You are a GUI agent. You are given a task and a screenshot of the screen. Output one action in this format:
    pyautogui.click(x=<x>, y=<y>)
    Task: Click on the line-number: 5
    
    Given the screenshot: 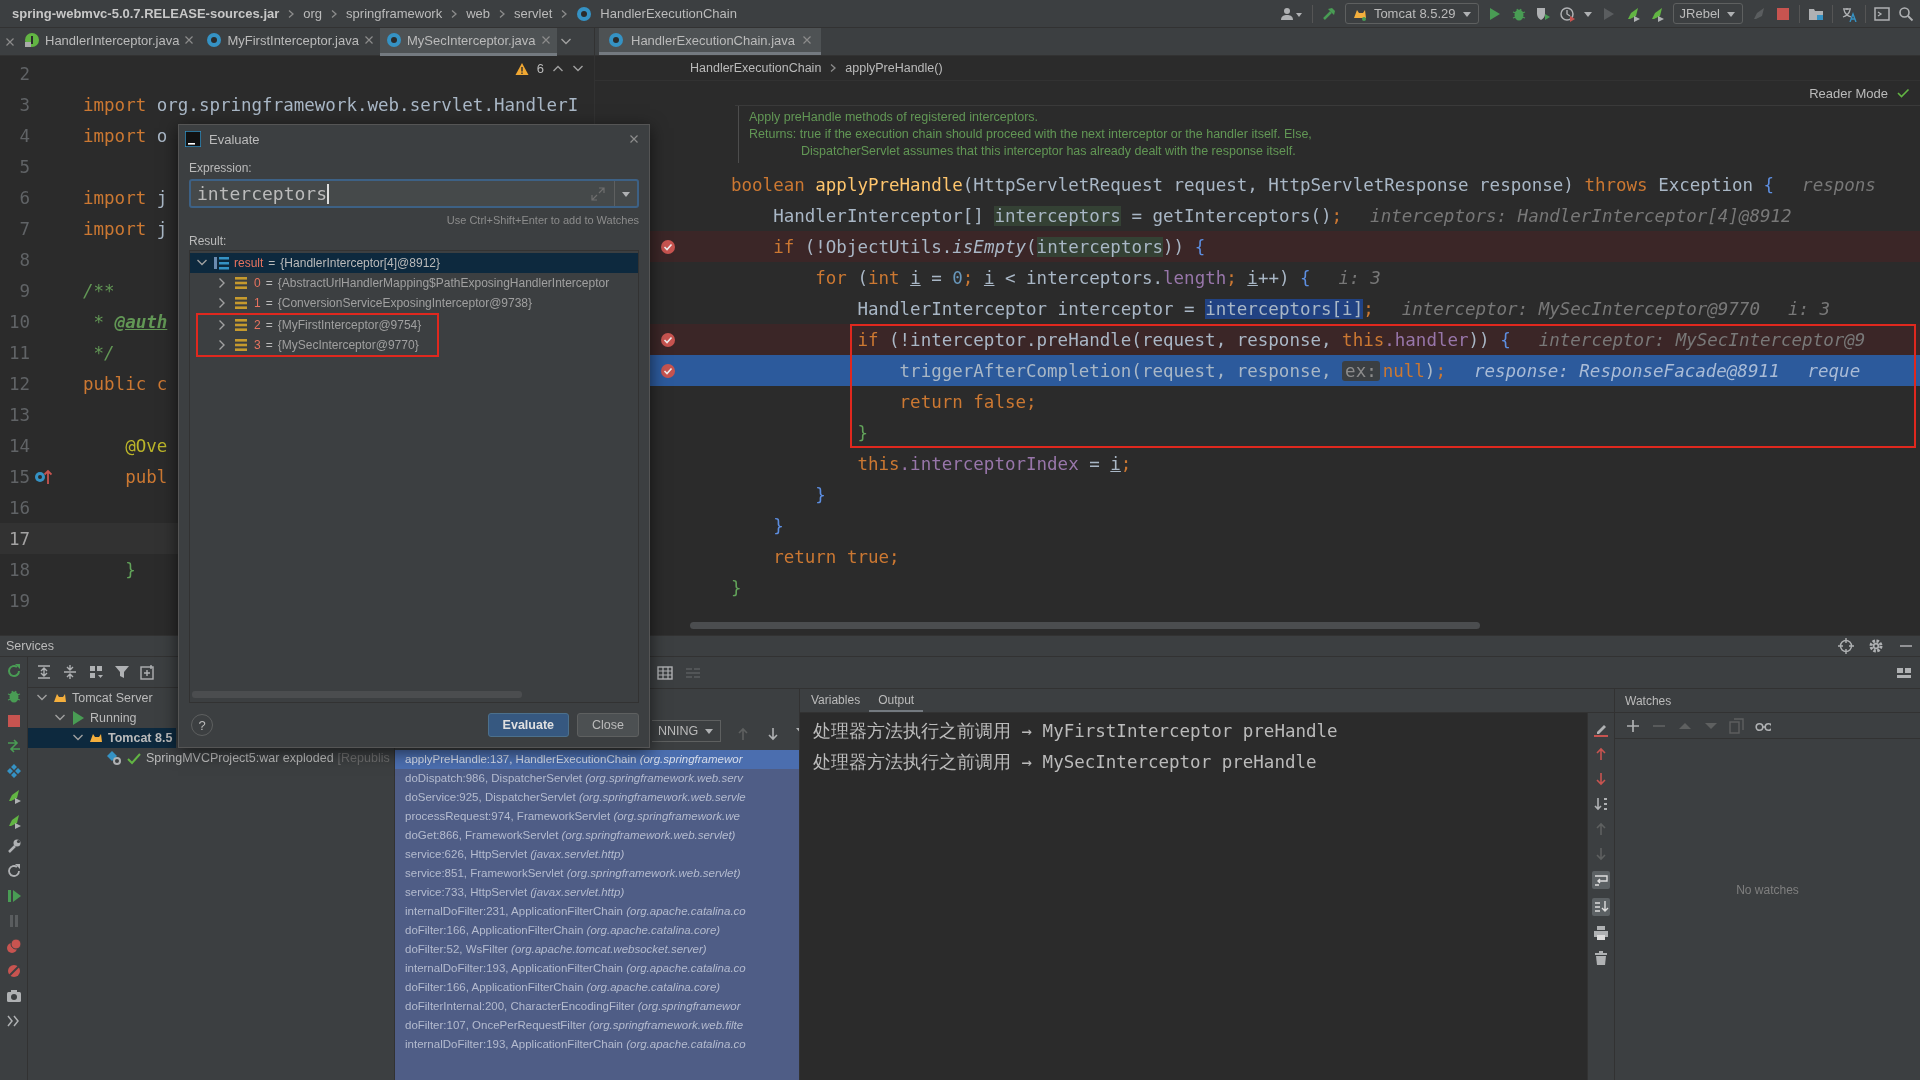 What is the action you would take?
    pyautogui.click(x=24, y=166)
    